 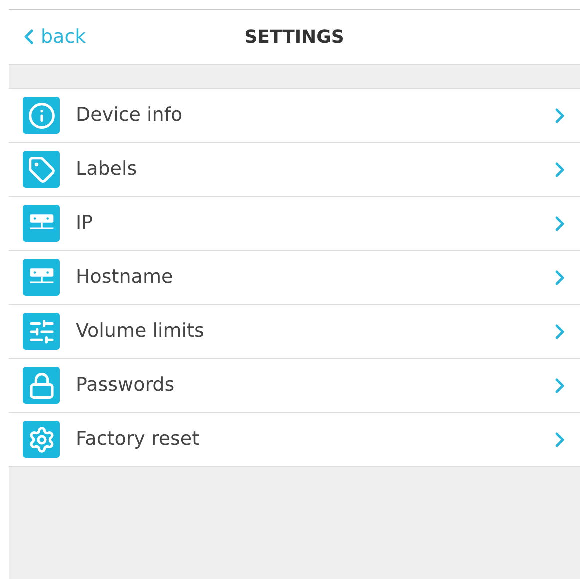 I want to click on gear-icon, so click(x=42, y=440).